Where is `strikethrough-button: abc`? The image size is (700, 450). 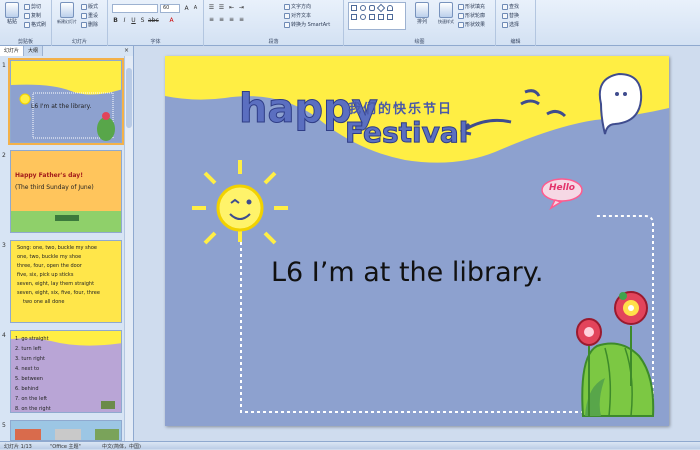
strikethrough-button: abc is located at coordinates (153, 20).